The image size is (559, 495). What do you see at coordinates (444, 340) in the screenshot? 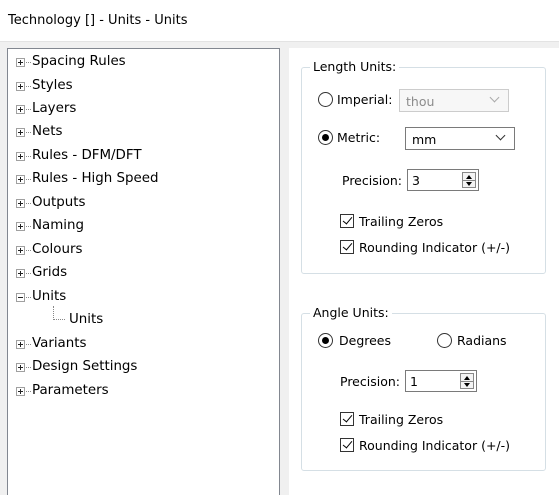
I see `radians-radio` at bounding box center [444, 340].